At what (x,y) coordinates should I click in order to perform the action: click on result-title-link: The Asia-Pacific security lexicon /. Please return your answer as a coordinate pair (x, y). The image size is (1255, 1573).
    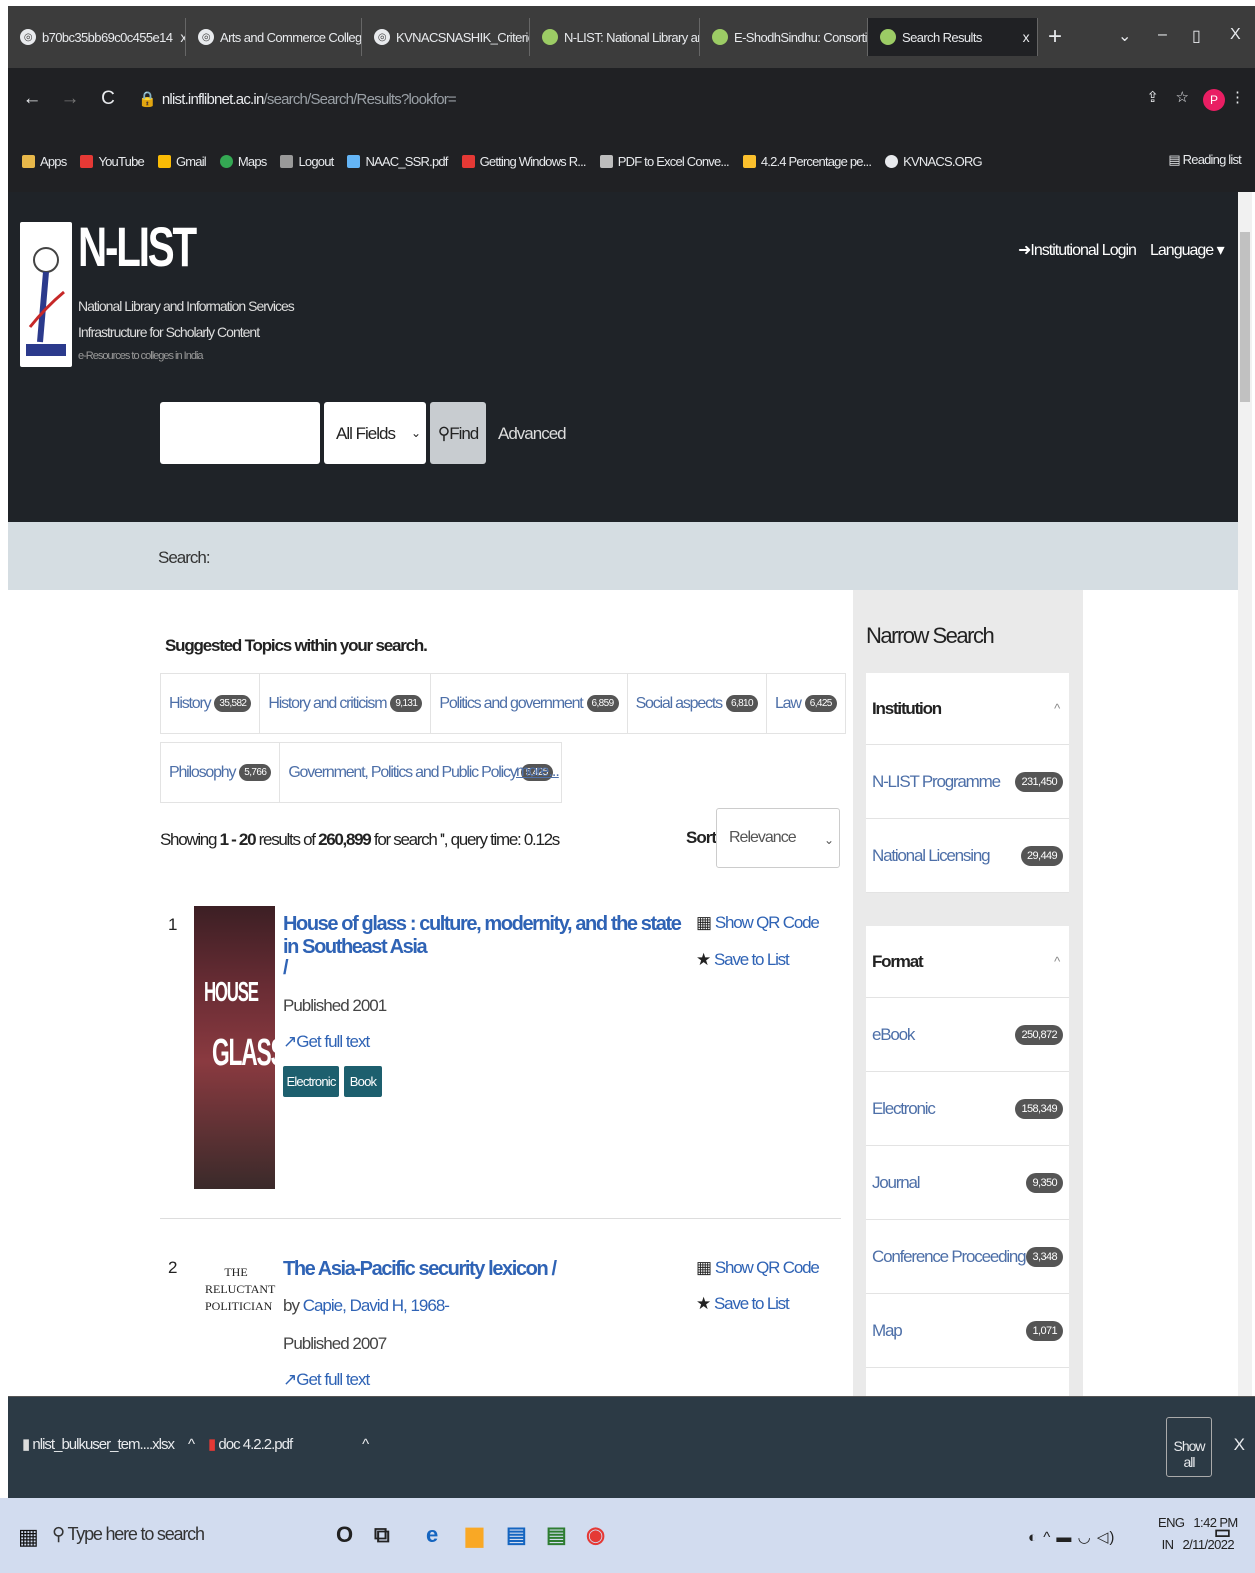
    Looking at the image, I should click on (420, 1269).